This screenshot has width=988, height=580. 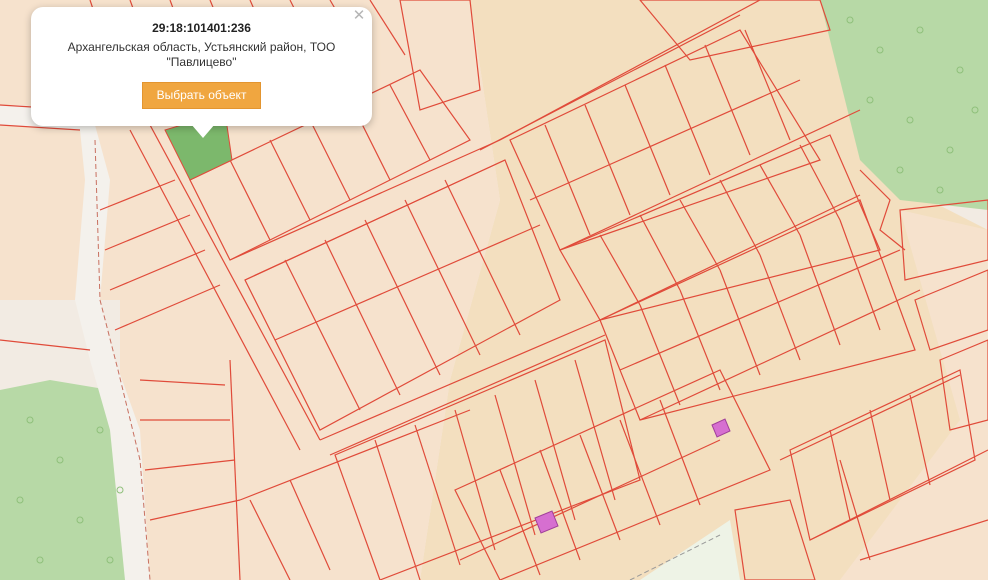 What do you see at coordinates (203, 131) in the screenshot?
I see `popup-tail` at bounding box center [203, 131].